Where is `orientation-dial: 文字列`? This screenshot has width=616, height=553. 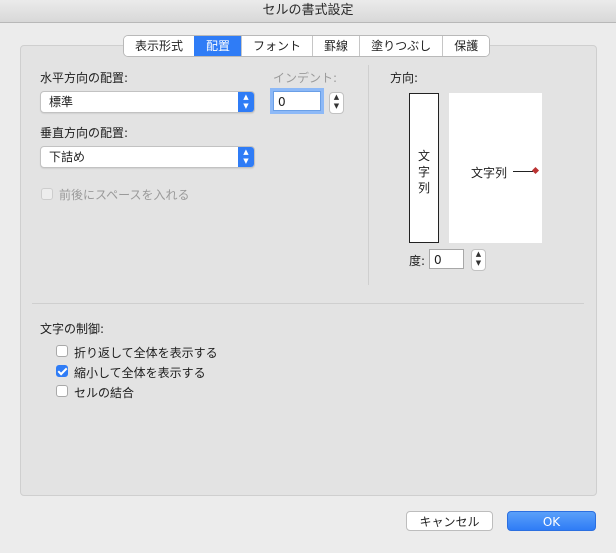
orientation-dial: 文字列 is located at coordinates (495, 168).